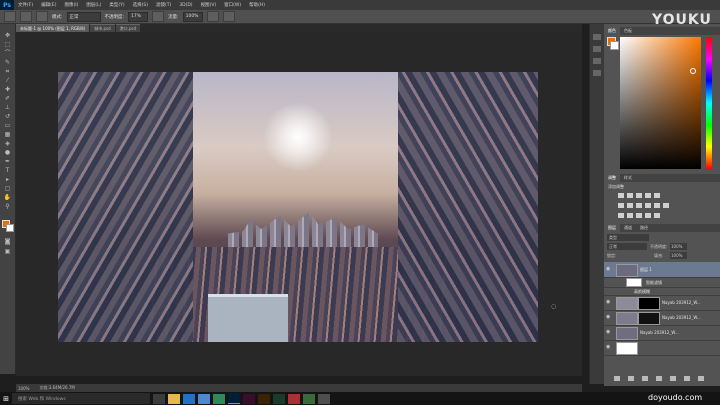 Image resolution: width=720 pixels, height=405 pixels. Describe the element at coordinates (657, 195) in the screenshot. I see `vibrance-icon` at that location.